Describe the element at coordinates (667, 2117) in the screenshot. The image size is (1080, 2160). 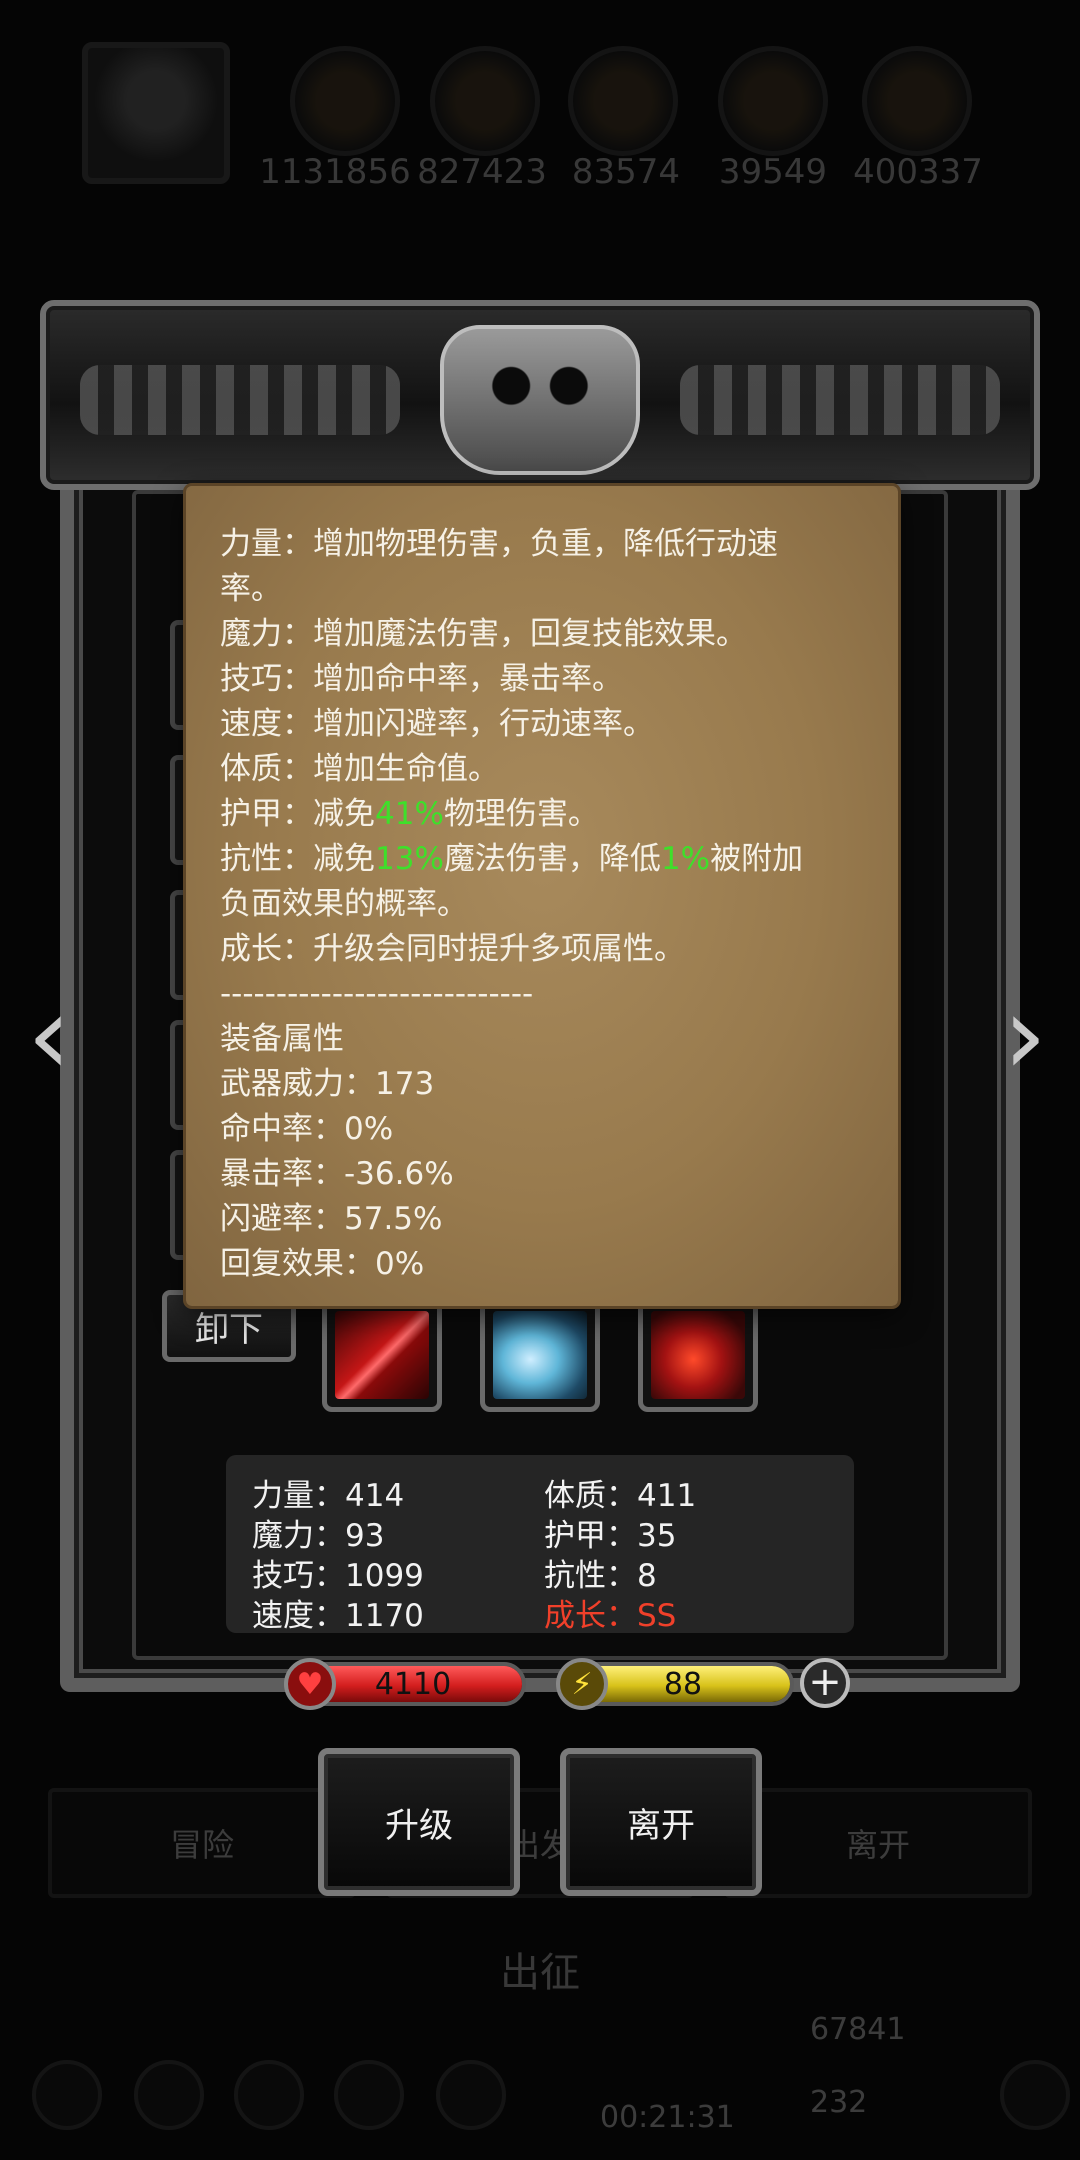
I see `timer: 00:21:31` at that location.